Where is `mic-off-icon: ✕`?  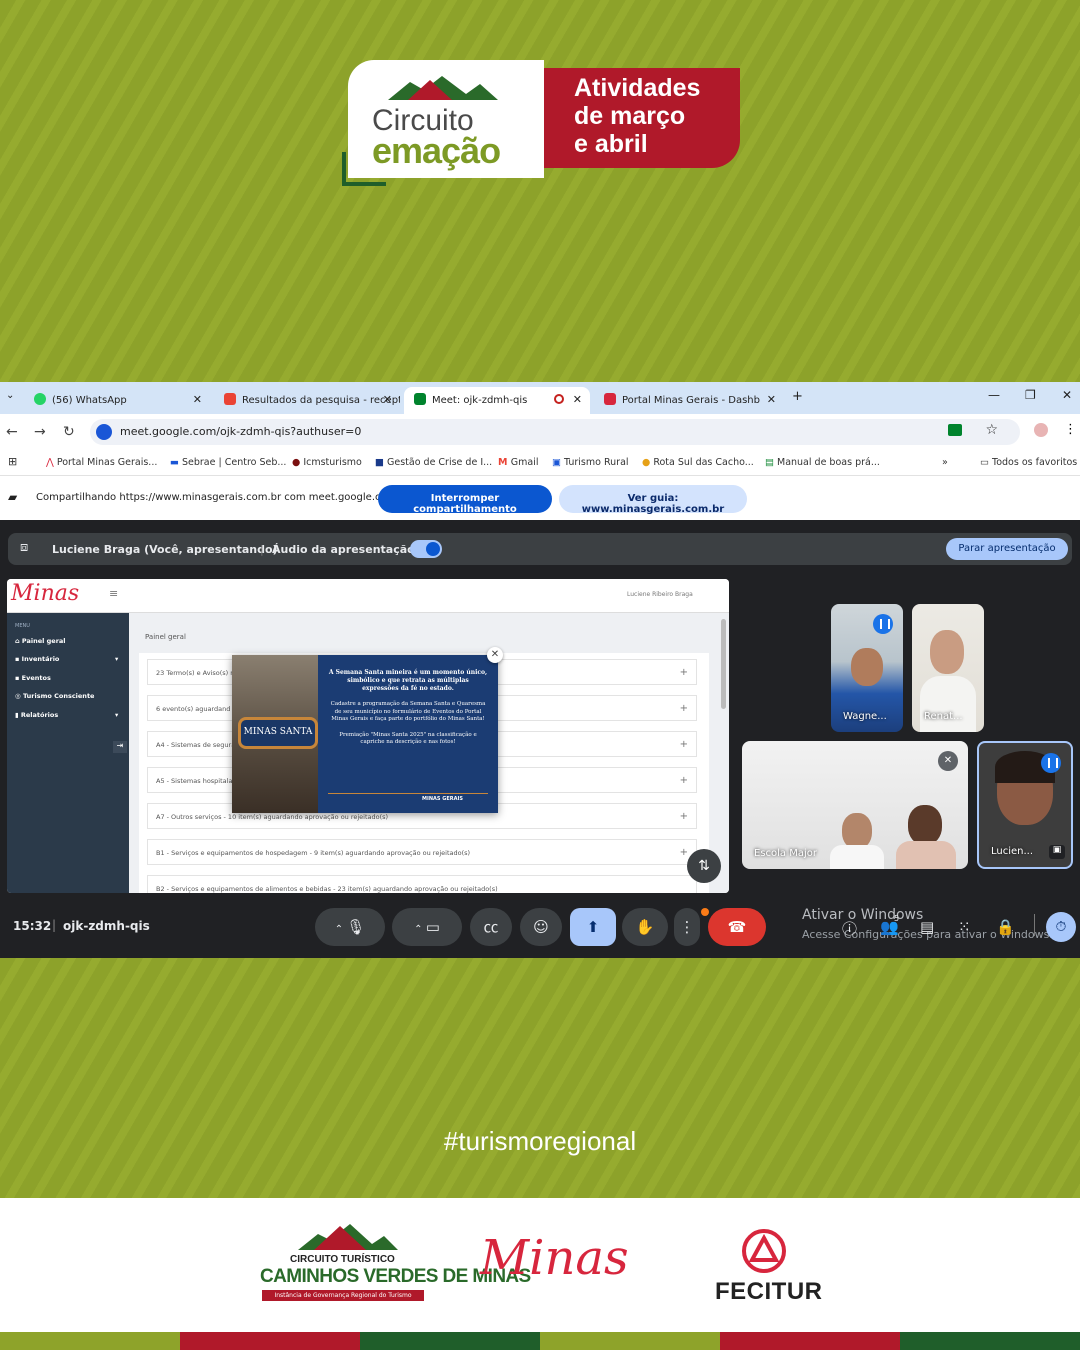 mic-off-icon: ✕ is located at coordinates (948, 761).